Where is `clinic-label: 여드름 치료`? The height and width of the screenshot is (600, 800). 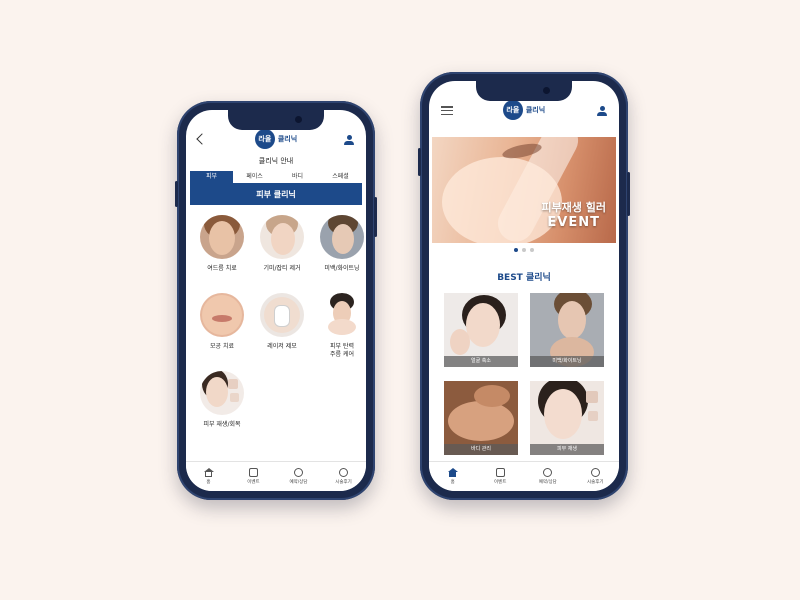 clinic-label: 여드름 치료 is located at coordinates (222, 268).